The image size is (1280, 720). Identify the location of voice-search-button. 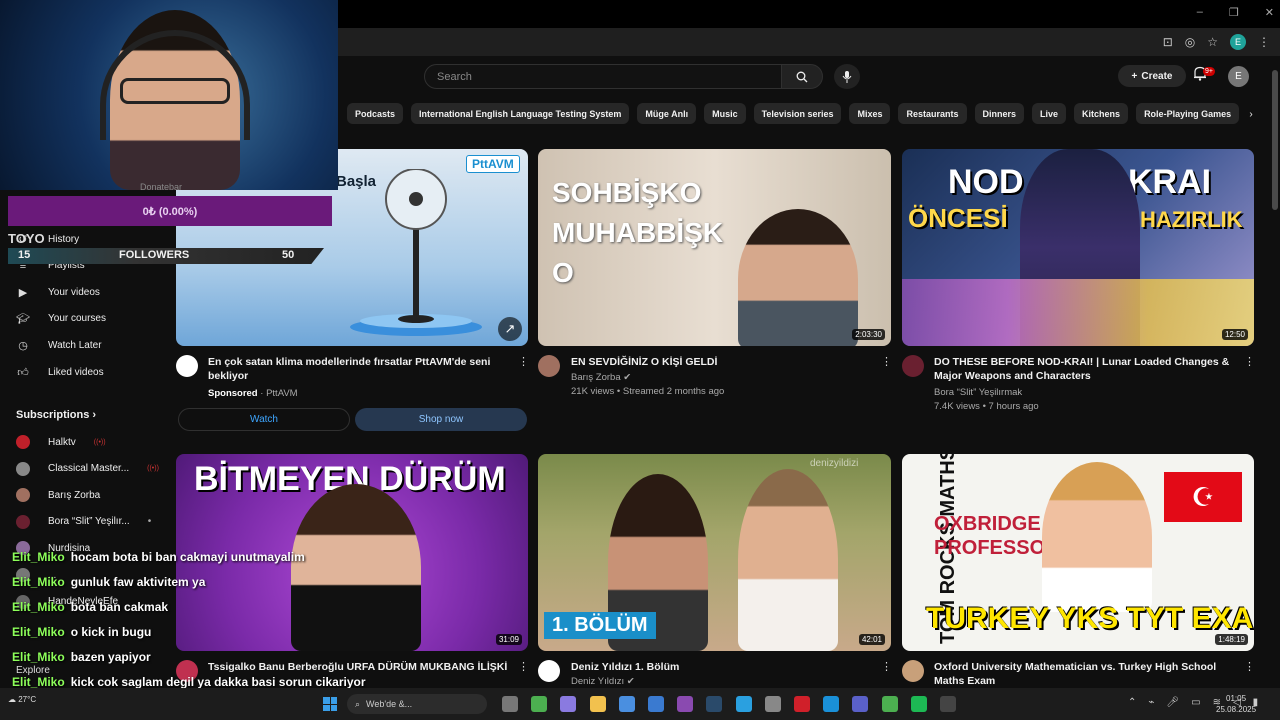
(847, 76).